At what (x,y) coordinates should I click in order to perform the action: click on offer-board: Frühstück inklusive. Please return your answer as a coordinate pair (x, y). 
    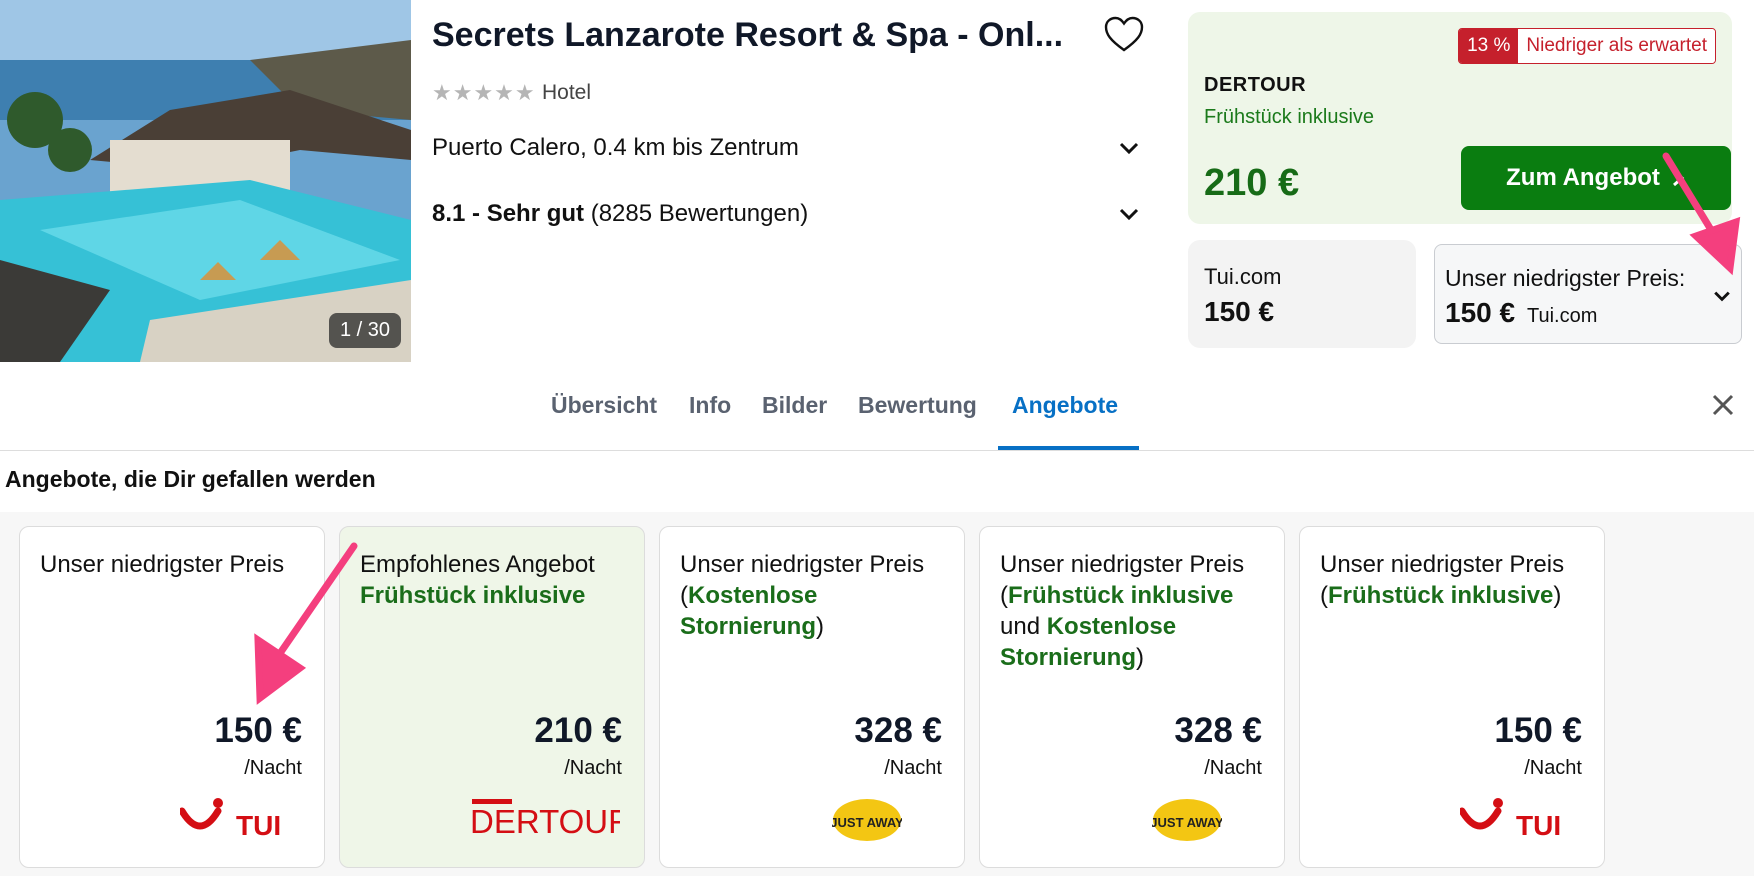
    Looking at the image, I should click on (1289, 117).